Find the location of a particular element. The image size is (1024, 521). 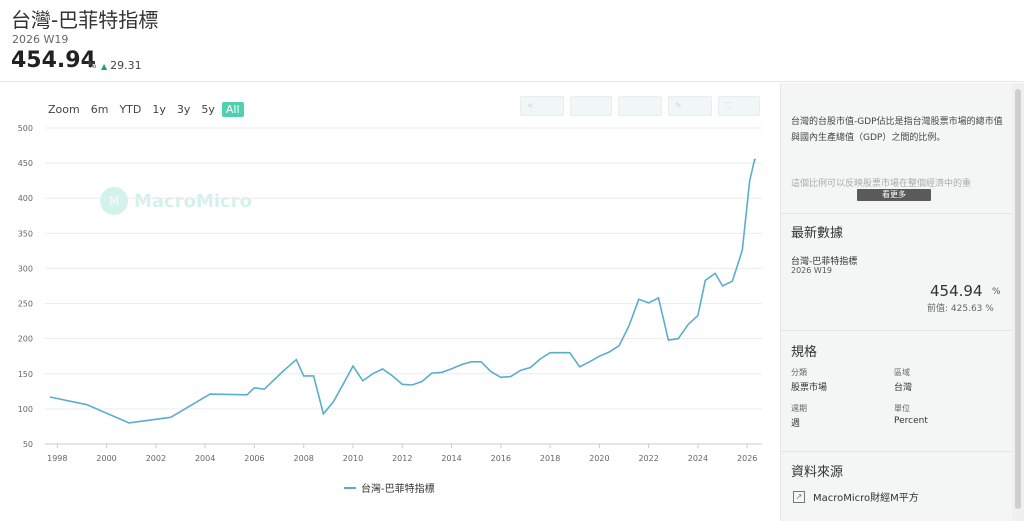

previous-value: 前值: 425.63 % is located at coordinates (960, 307).